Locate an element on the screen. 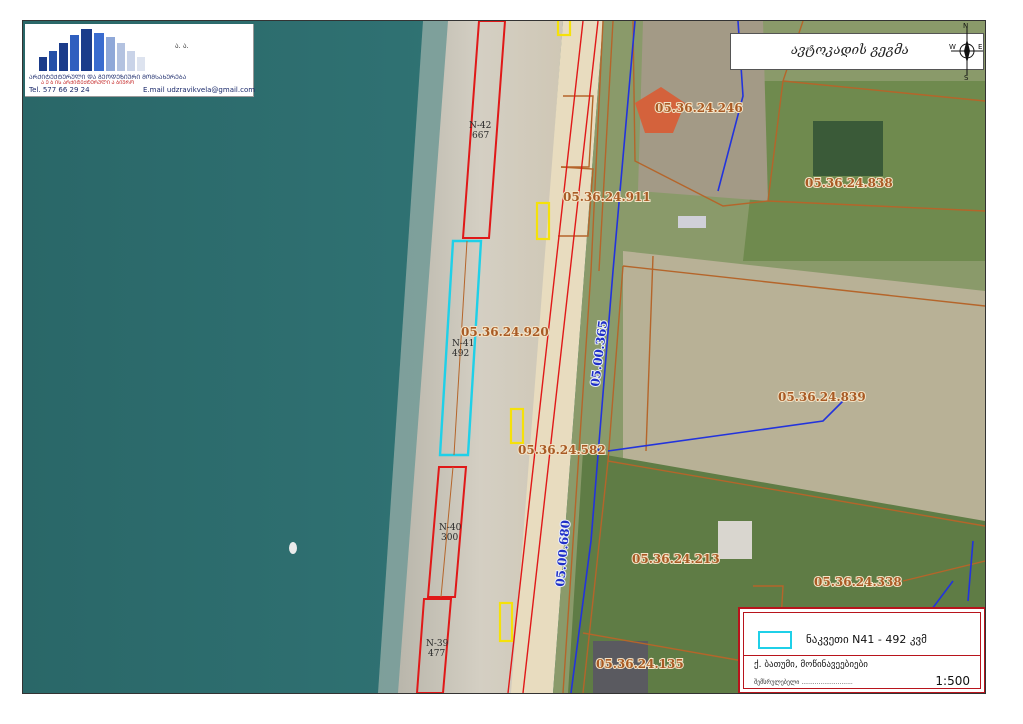  plan-signature: ავტოკადის გეგმა is located at coordinates (850, 50).